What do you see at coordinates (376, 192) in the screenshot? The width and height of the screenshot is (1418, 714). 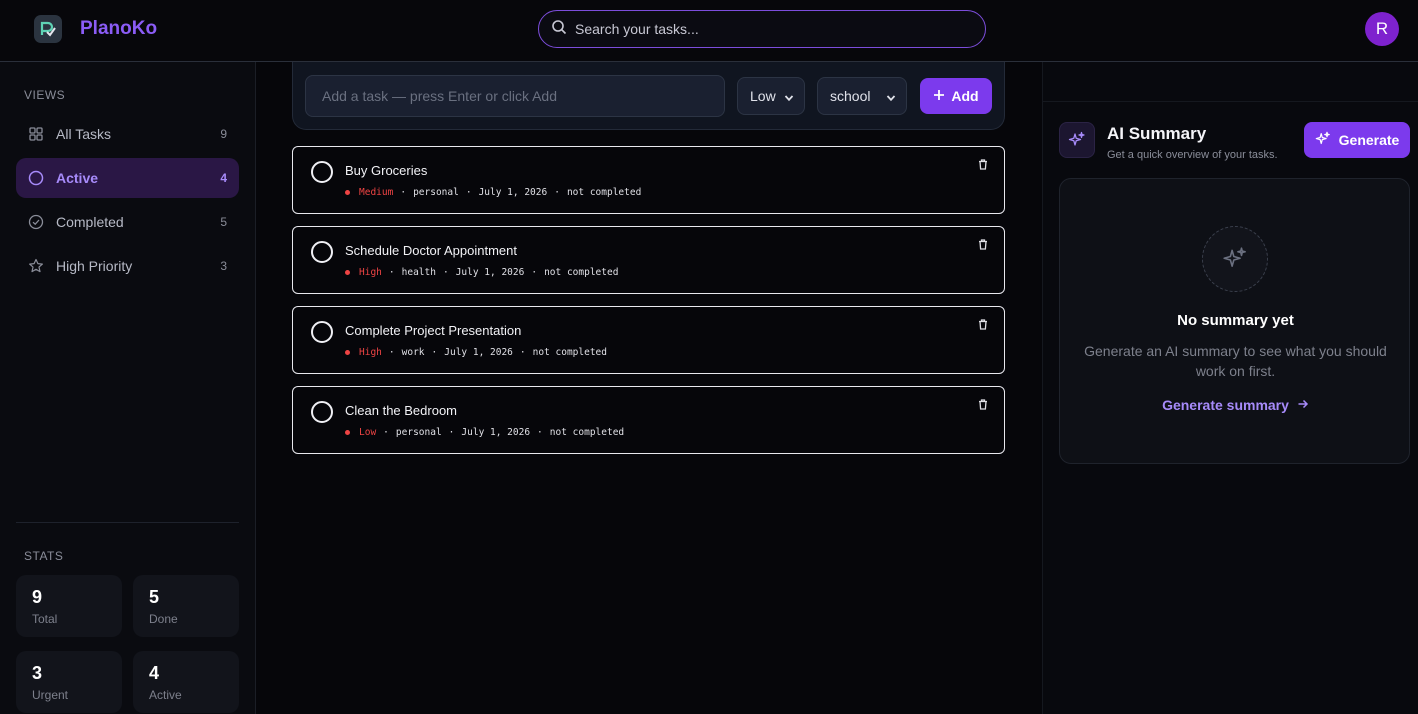 I see `task-priority: Medium` at bounding box center [376, 192].